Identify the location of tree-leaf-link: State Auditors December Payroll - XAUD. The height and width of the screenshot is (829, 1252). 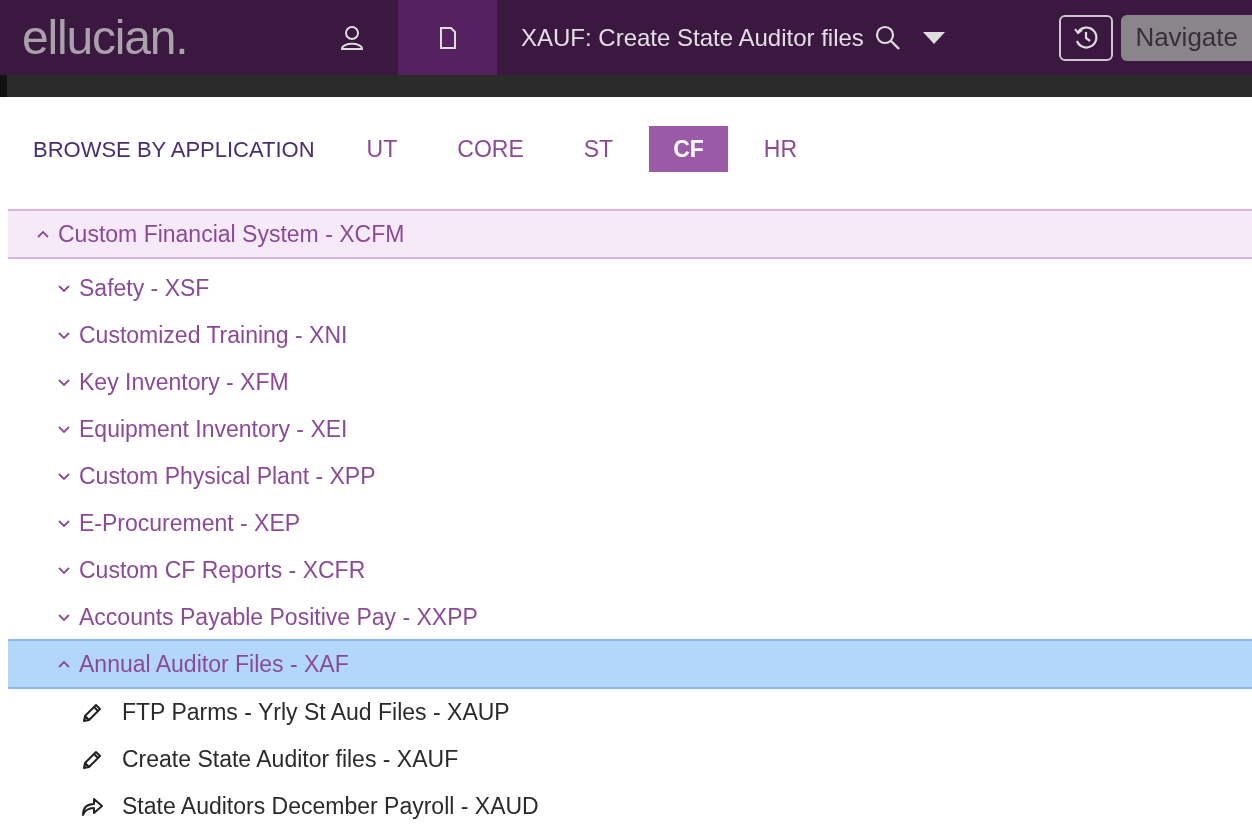
(330, 806).